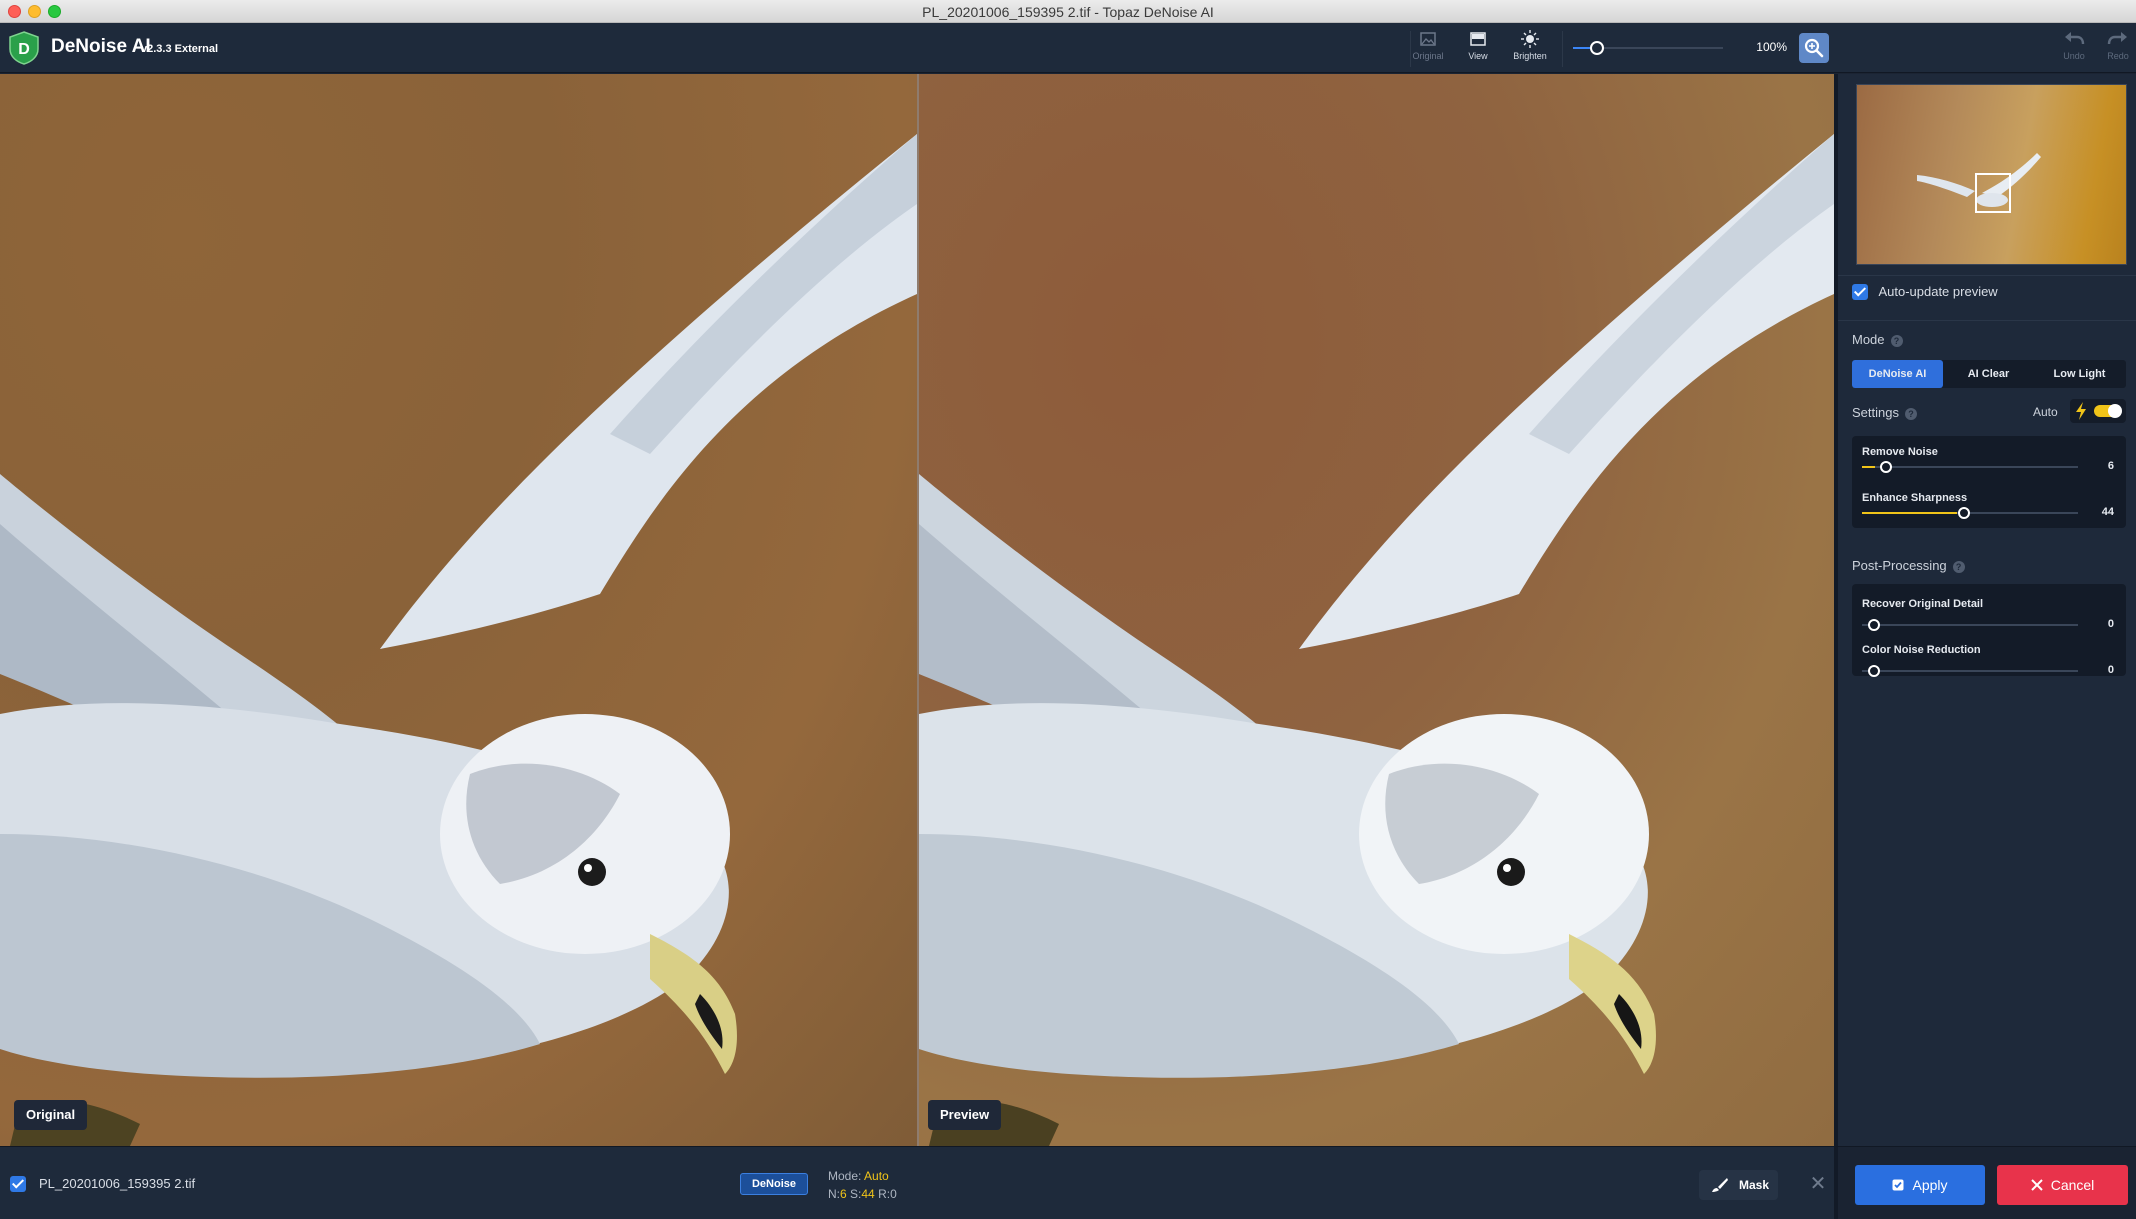 The height and width of the screenshot is (1219, 2136). What do you see at coordinates (180, 49) in the screenshot?
I see `app-version: v2.3.3 External` at bounding box center [180, 49].